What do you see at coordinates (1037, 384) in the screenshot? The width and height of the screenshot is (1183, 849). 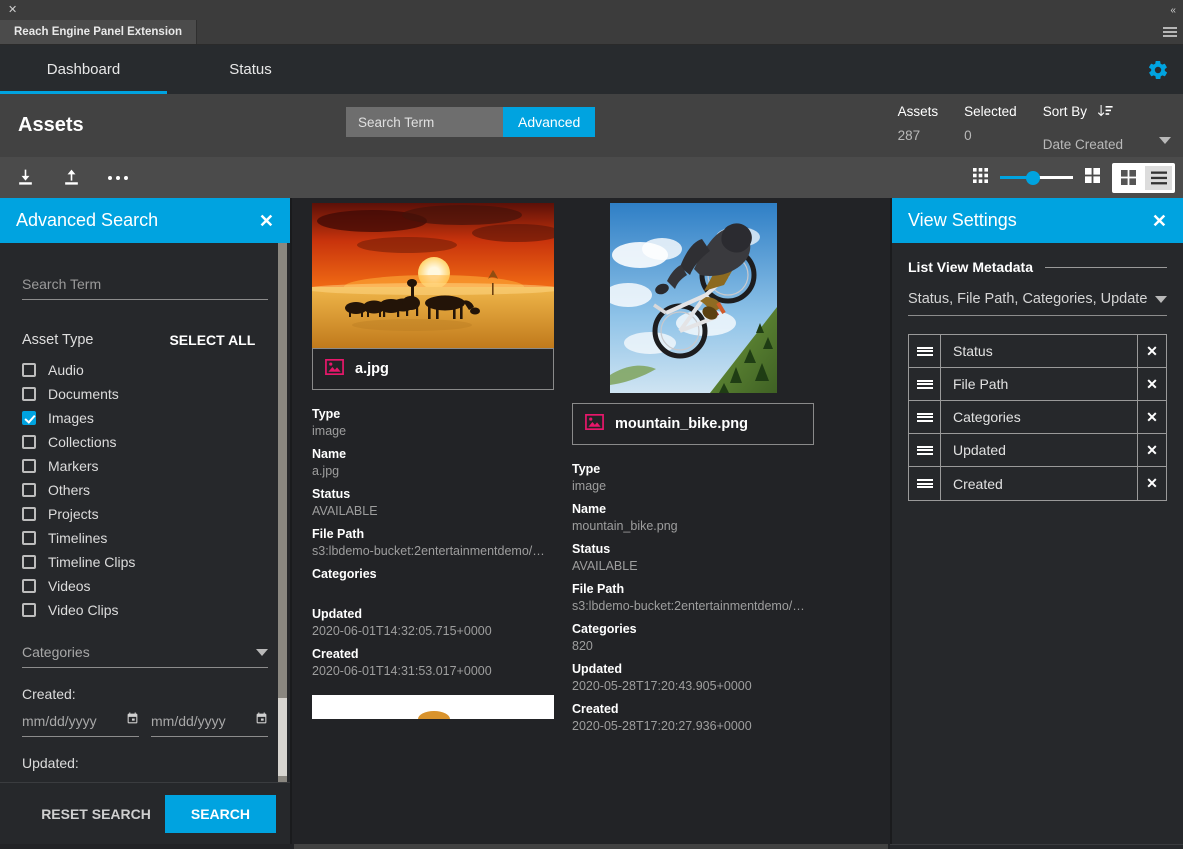 I see `metadata-row: File Path ✕` at bounding box center [1037, 384].